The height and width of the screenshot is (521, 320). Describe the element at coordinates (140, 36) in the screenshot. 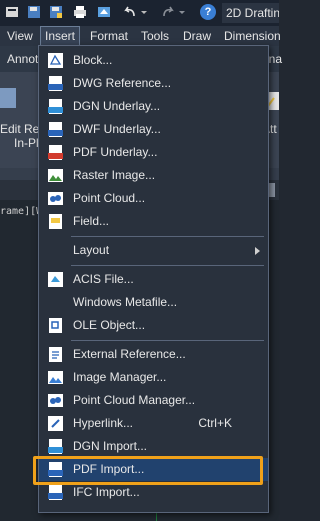

I see `menu-bar: View Insert Format Tools Draw Dimension` at that location.